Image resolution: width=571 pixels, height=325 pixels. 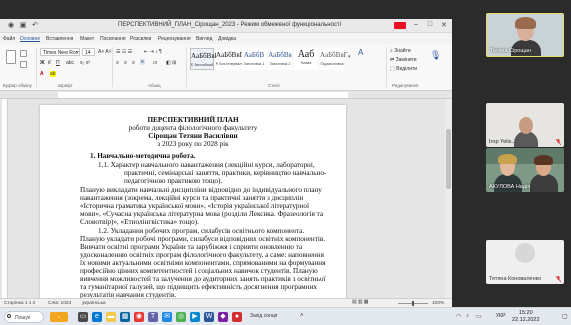 What do you see at coordinates (448, 159) in the screenshot?
I see `scrollbar-thumb` at bounding box center [448, 159].